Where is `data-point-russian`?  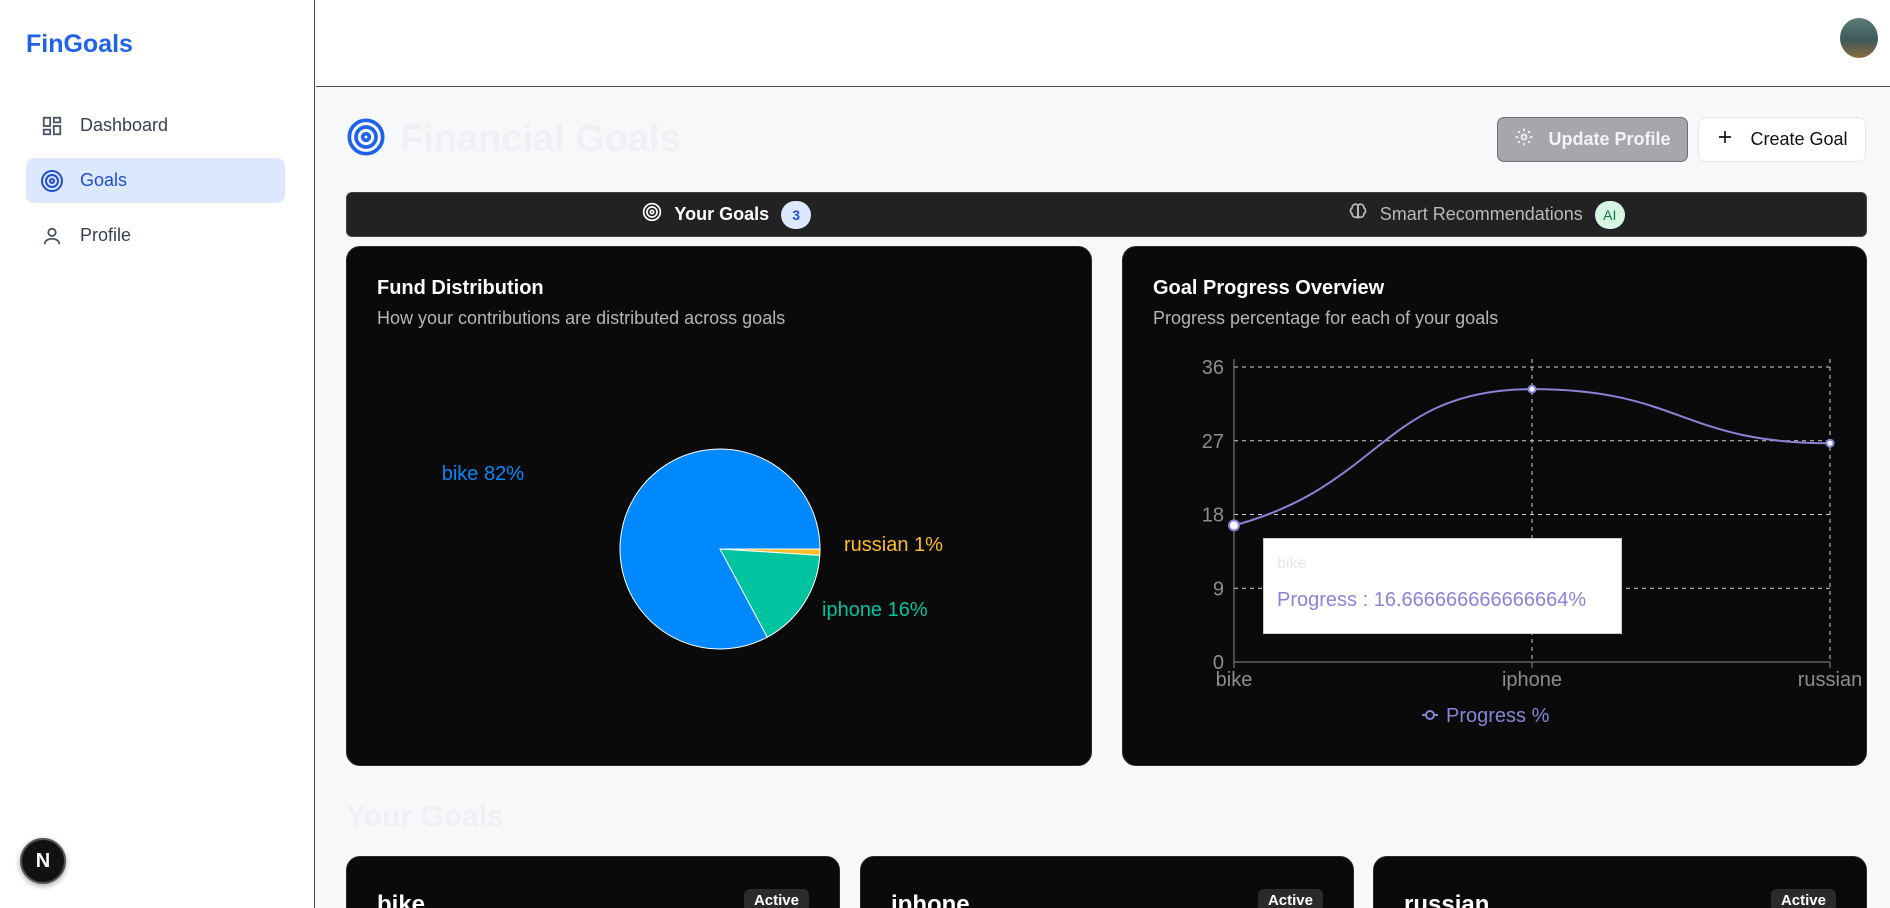 data-point-russian is located at coordinates (1830, 443).